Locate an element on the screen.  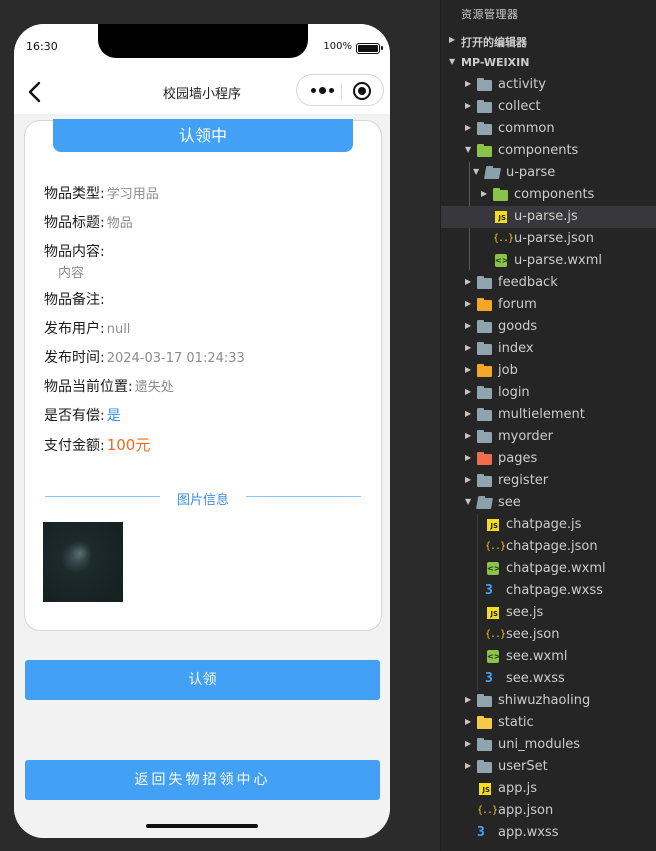
item-title-row: 物品标题: 物品 is located at coordinates (88, 222).